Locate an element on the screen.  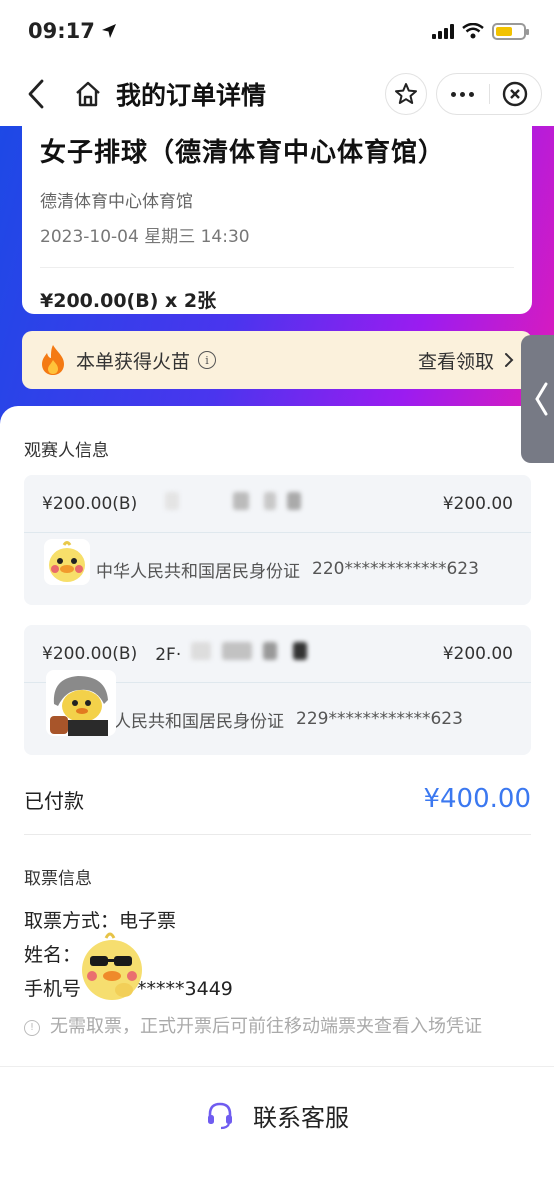
payment-label: 已付款 is located at coordinates (54, 800).